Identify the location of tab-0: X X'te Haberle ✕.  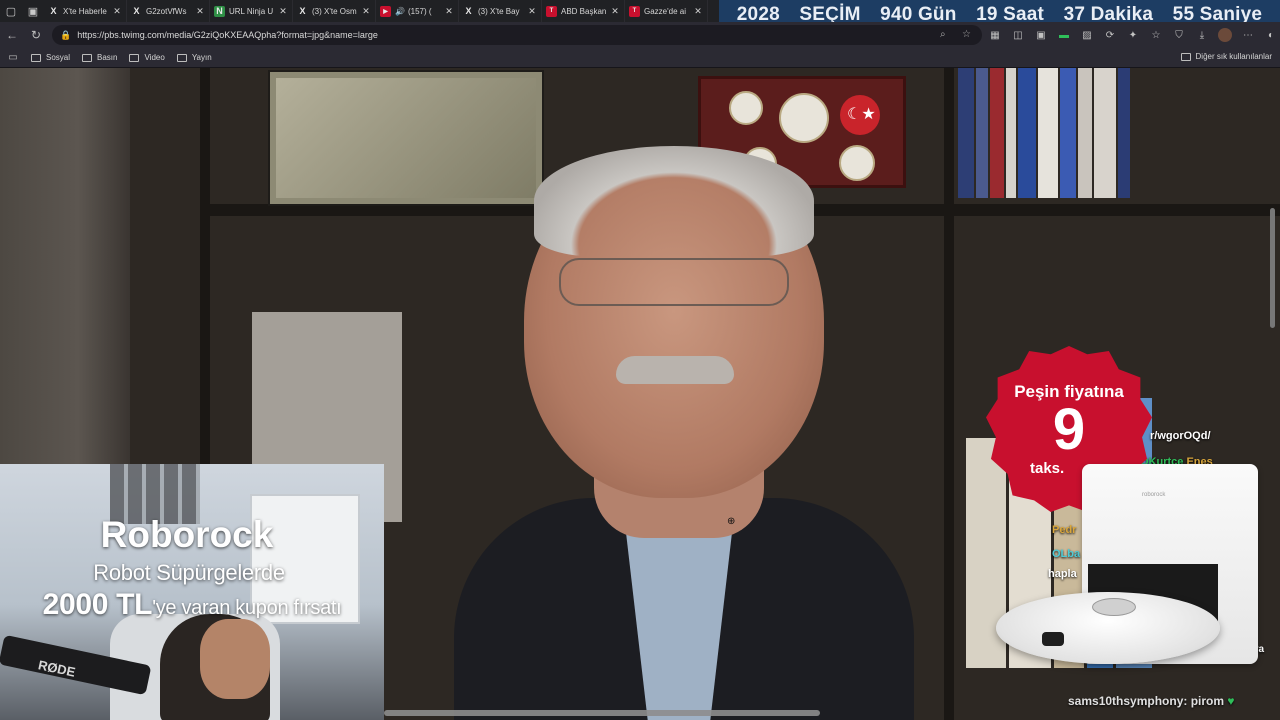
(85, 11).